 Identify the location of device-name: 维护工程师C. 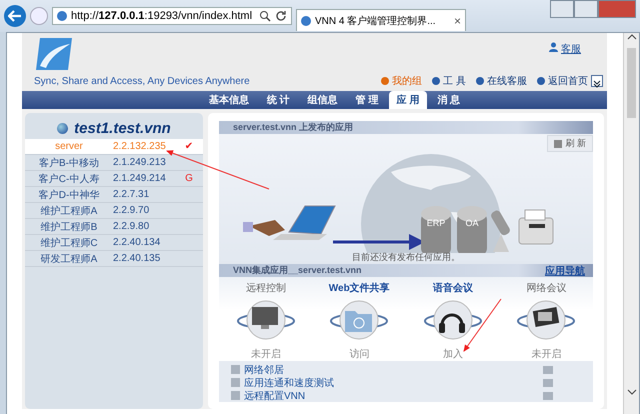
(69, 243).